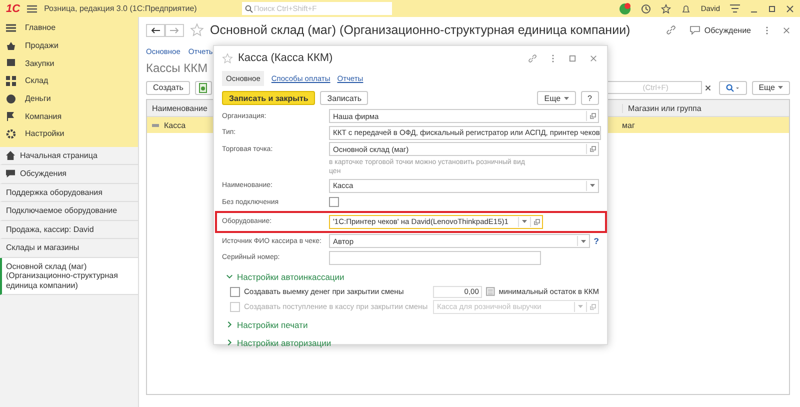 Image resolution: width=800 pixels, height=407 pixels. Describe the element at coordinates (229, 276) in the screenshot. I see `chevron-down-icon` at that location.